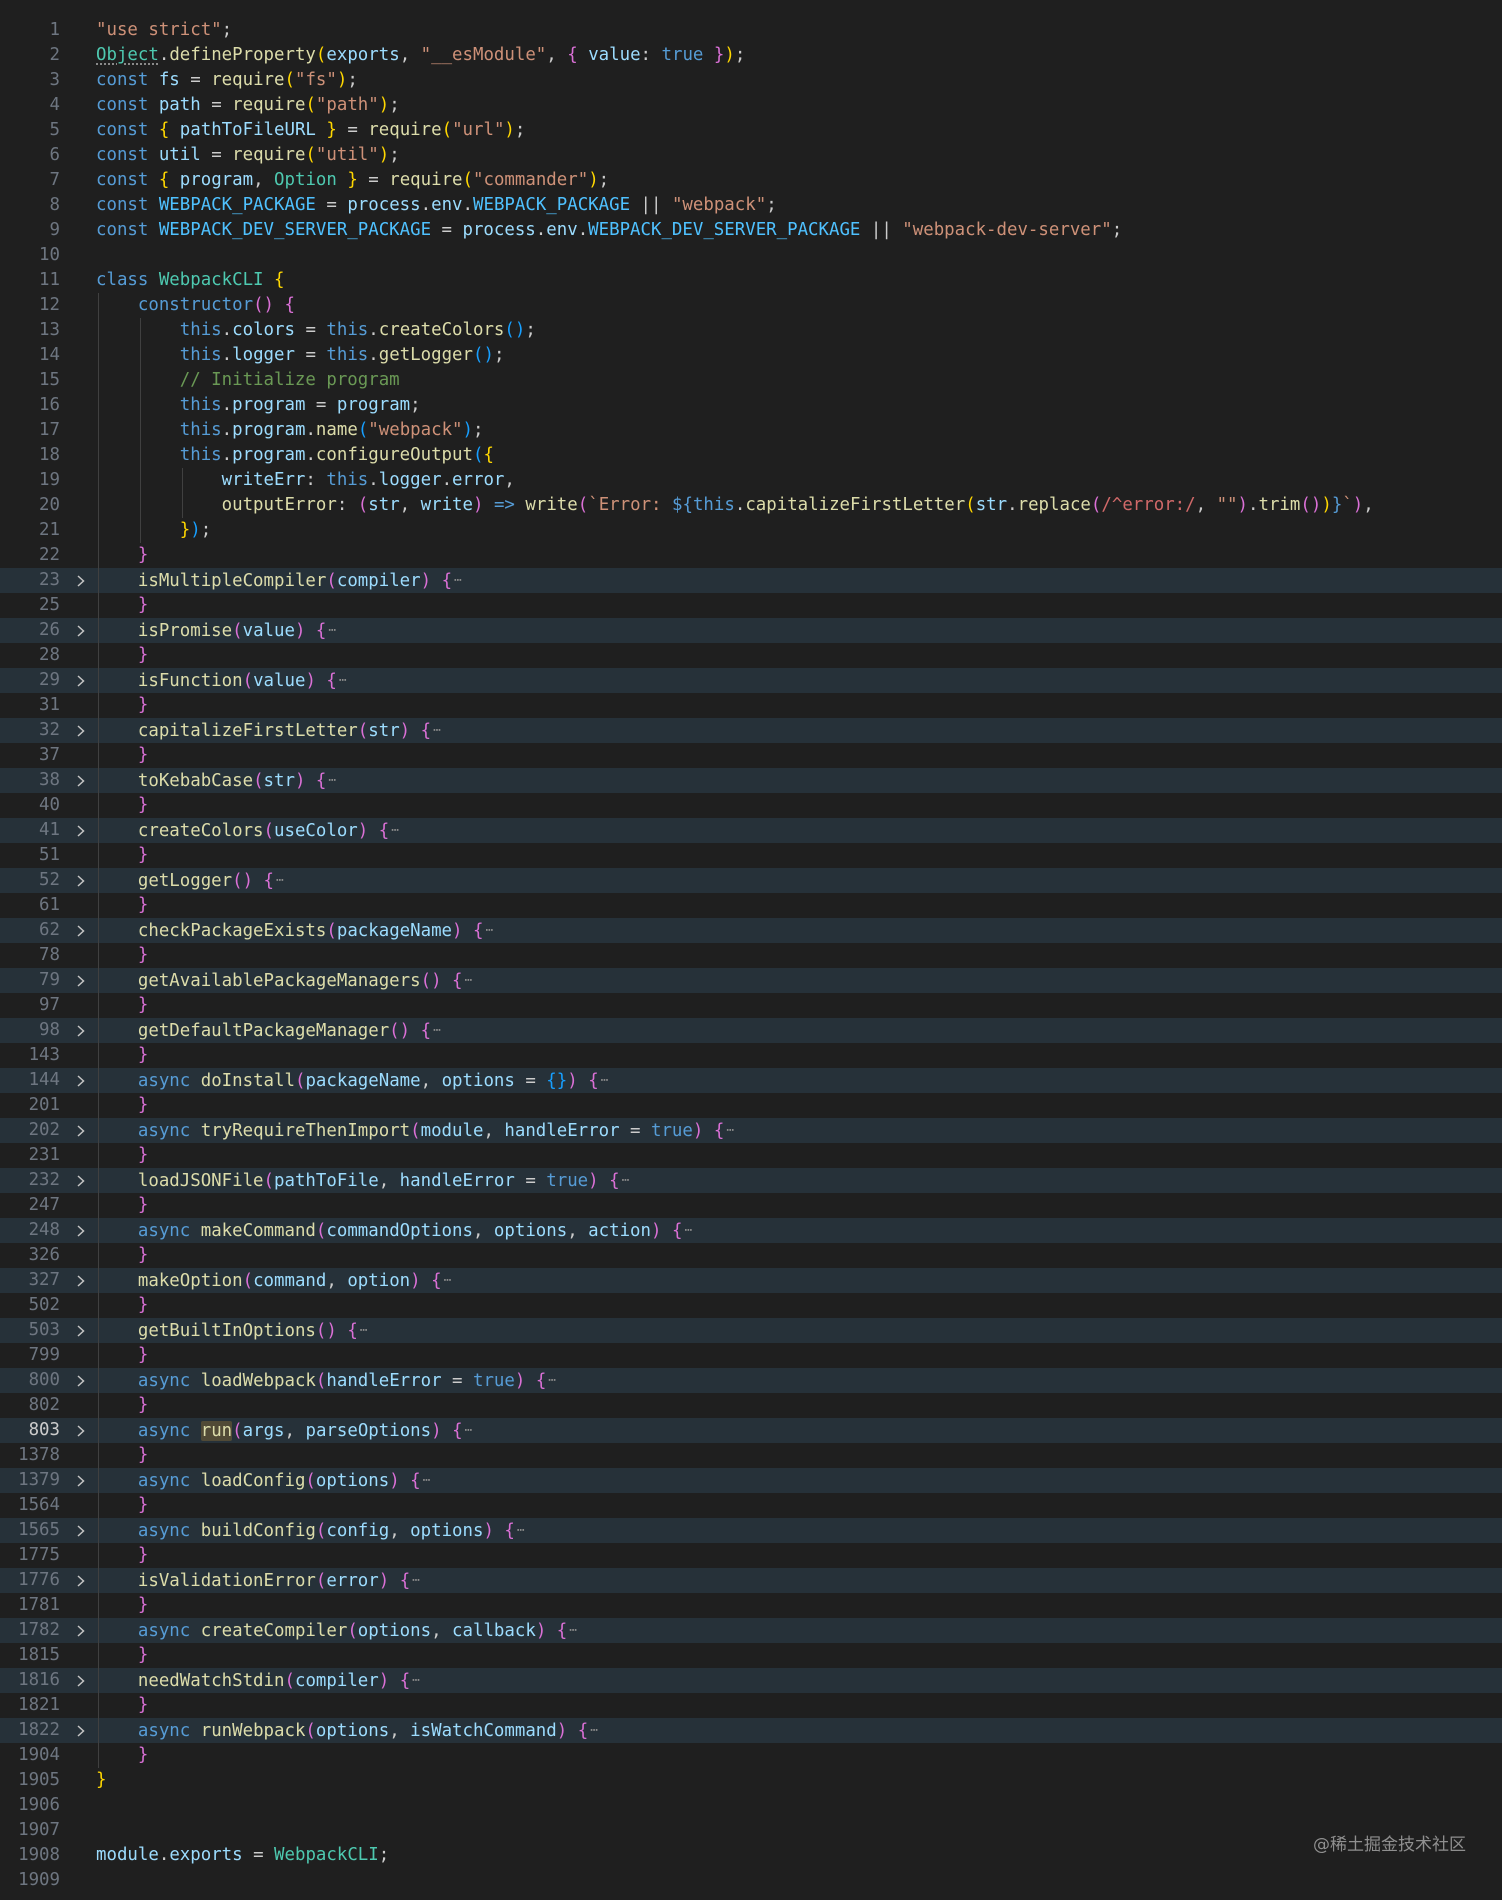 Image resolution: width=1502 pixels, height=1900 pixels. What do you see at coordinates (751, 405) in the screenshot?
I see `code-line: 16 this.program = program;` at bounding box center [751, 405].